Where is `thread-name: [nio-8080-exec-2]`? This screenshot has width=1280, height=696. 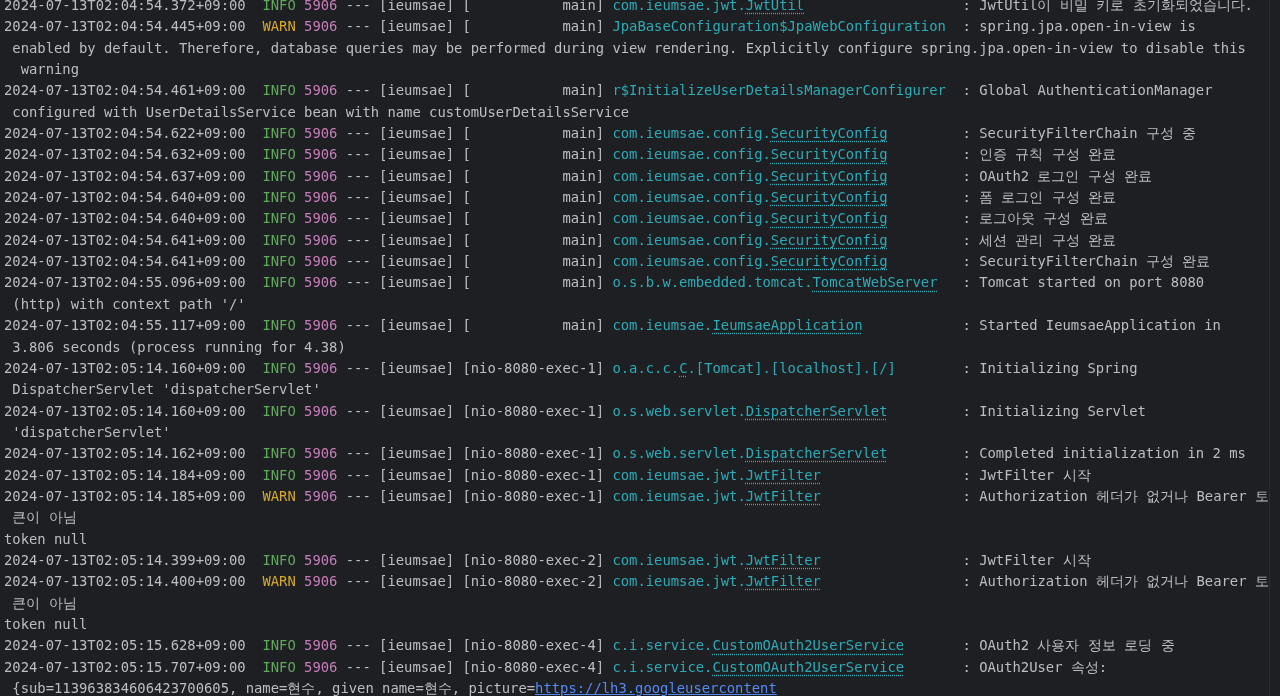
thread-name: [nio-8080-exec-2] is located at coordinates (533, 559).